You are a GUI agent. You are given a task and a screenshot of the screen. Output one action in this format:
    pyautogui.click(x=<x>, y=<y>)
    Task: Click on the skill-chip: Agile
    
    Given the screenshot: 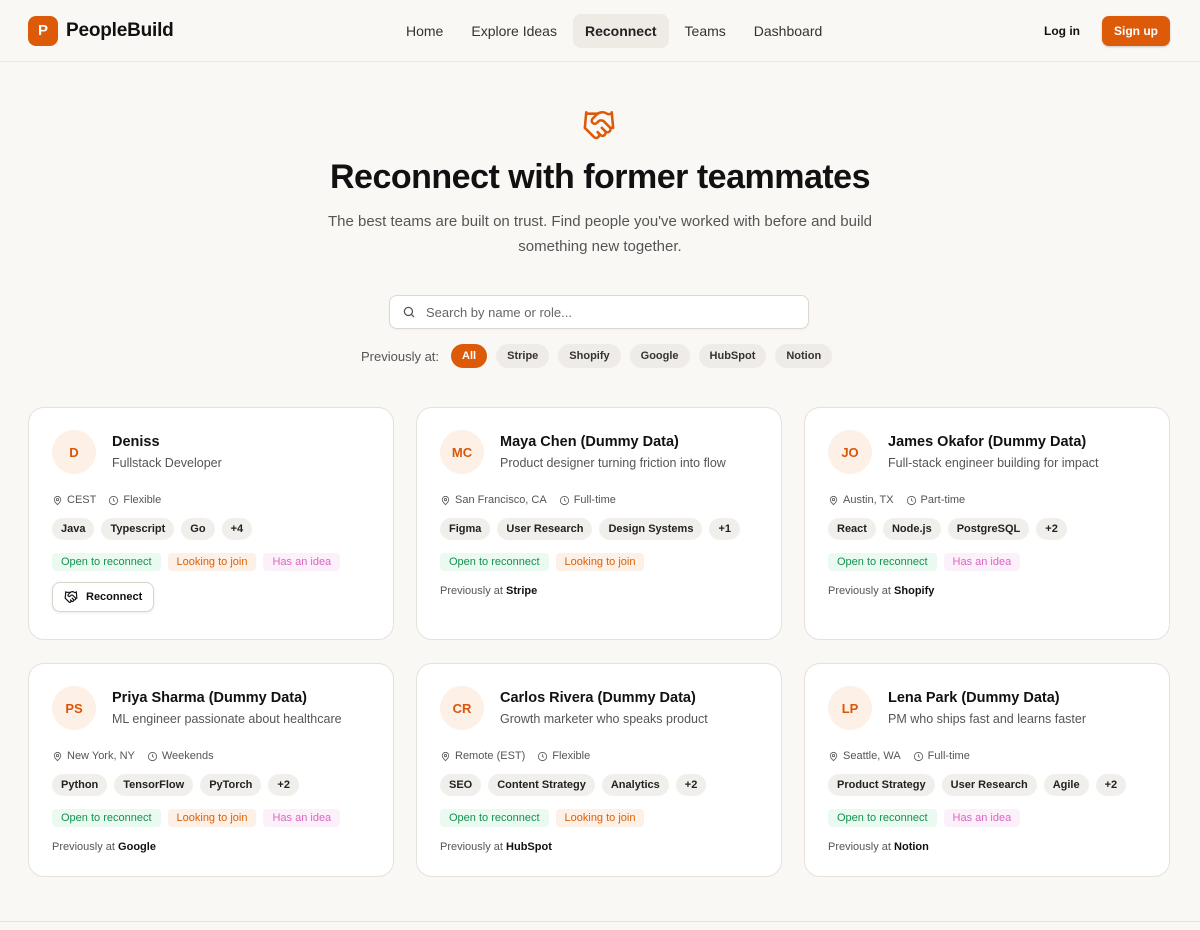 What is the action you would take?
    pyautogui.click(x=1066, y=785)
    